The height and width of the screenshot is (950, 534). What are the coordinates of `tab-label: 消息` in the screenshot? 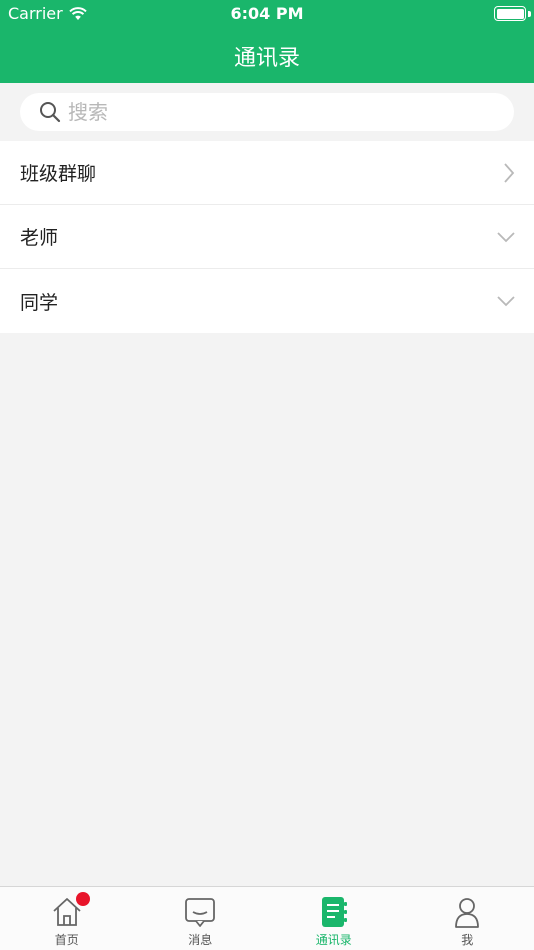 It's located at (200, 940).